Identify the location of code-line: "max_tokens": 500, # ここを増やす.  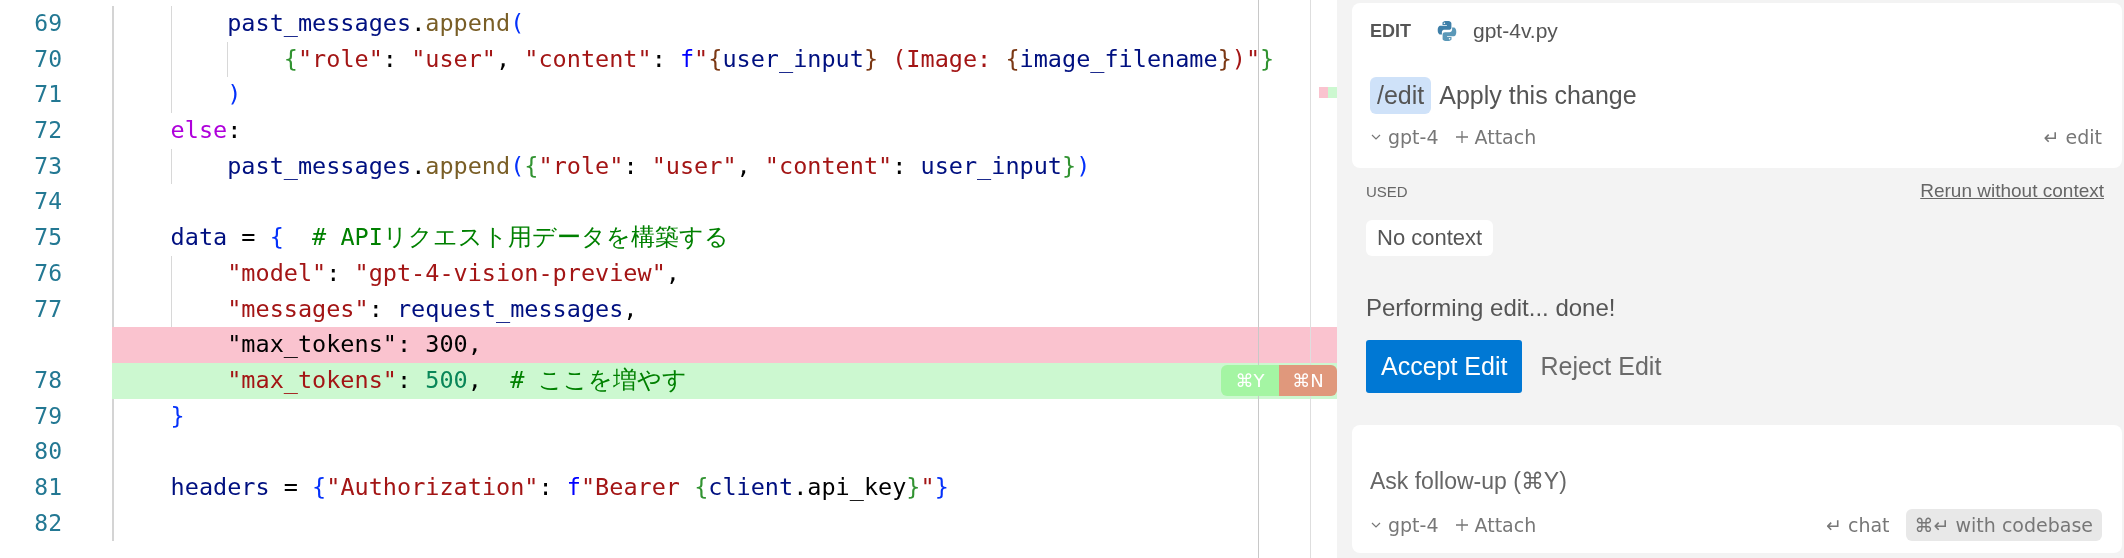
(457, 380).